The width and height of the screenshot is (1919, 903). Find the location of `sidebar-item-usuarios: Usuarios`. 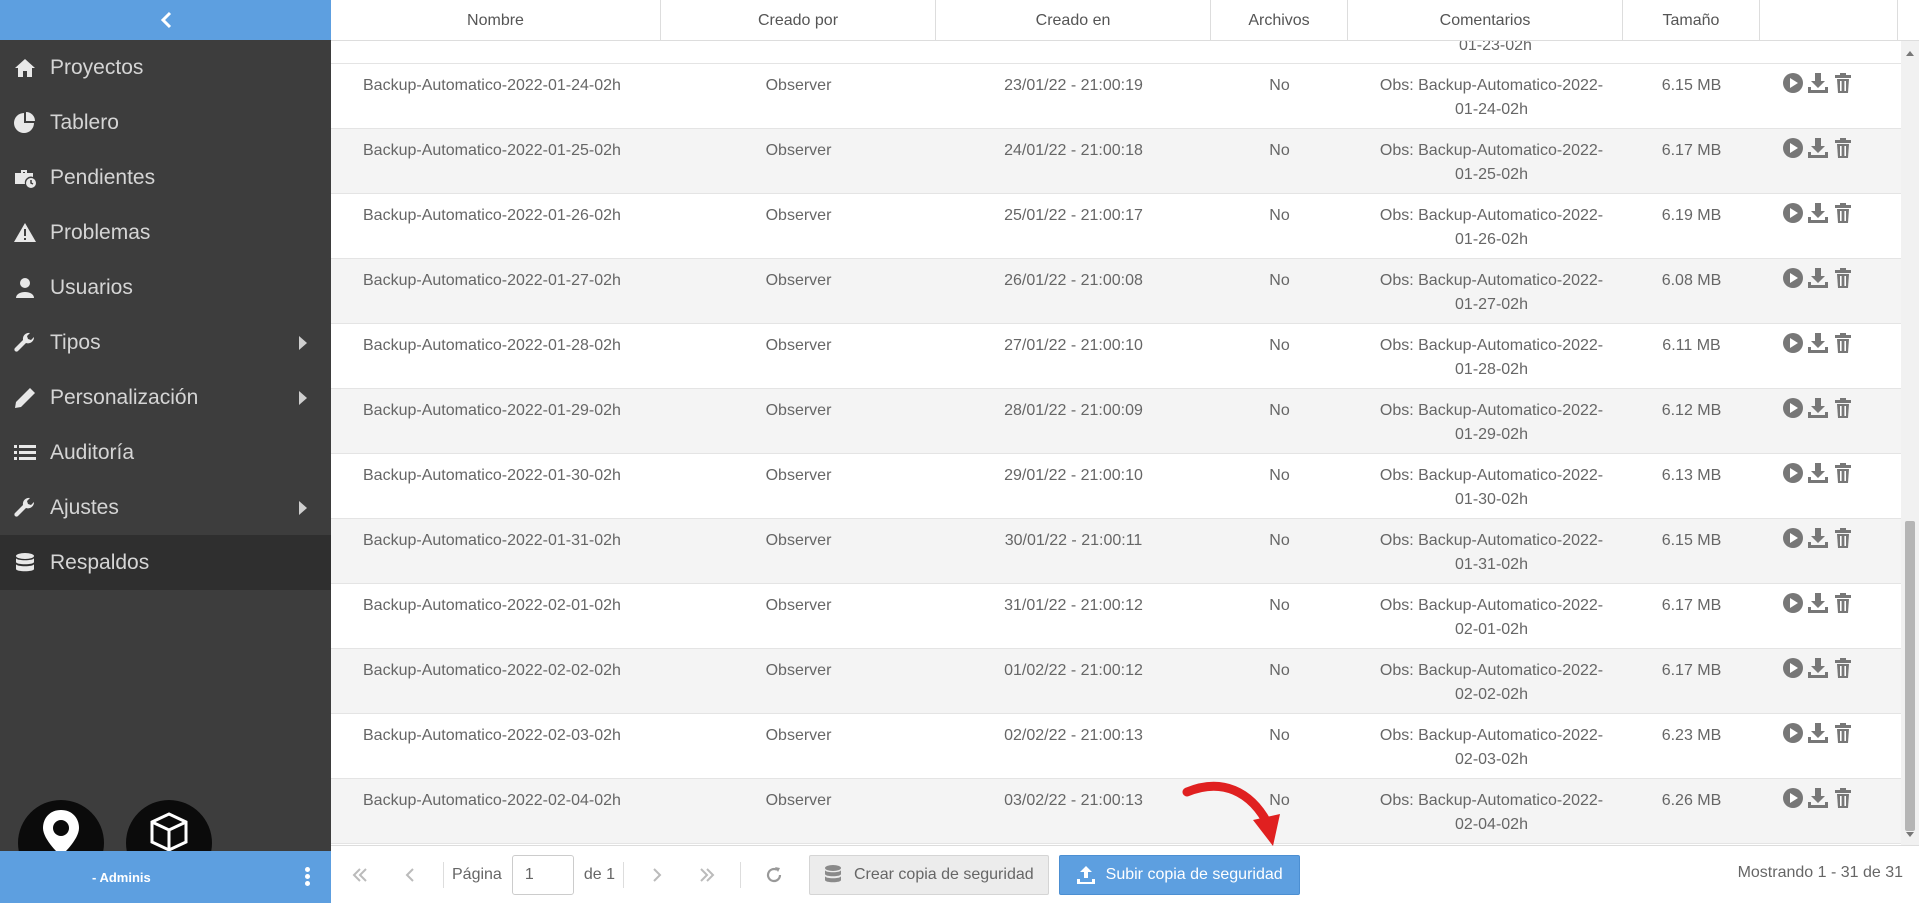

sidebar-item-usuarios: Usuarios is located at coordinates (165, 287).